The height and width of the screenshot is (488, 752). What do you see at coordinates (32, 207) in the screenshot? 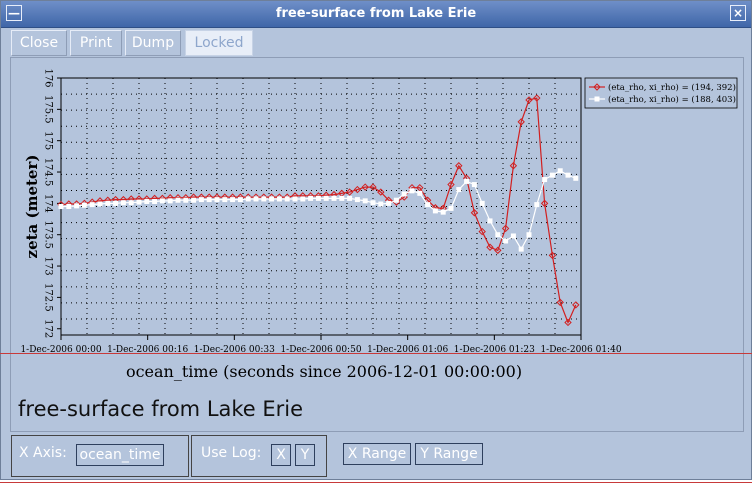
I see `y-axis-label: zeta (meter)` at bounding box center [32, 207].